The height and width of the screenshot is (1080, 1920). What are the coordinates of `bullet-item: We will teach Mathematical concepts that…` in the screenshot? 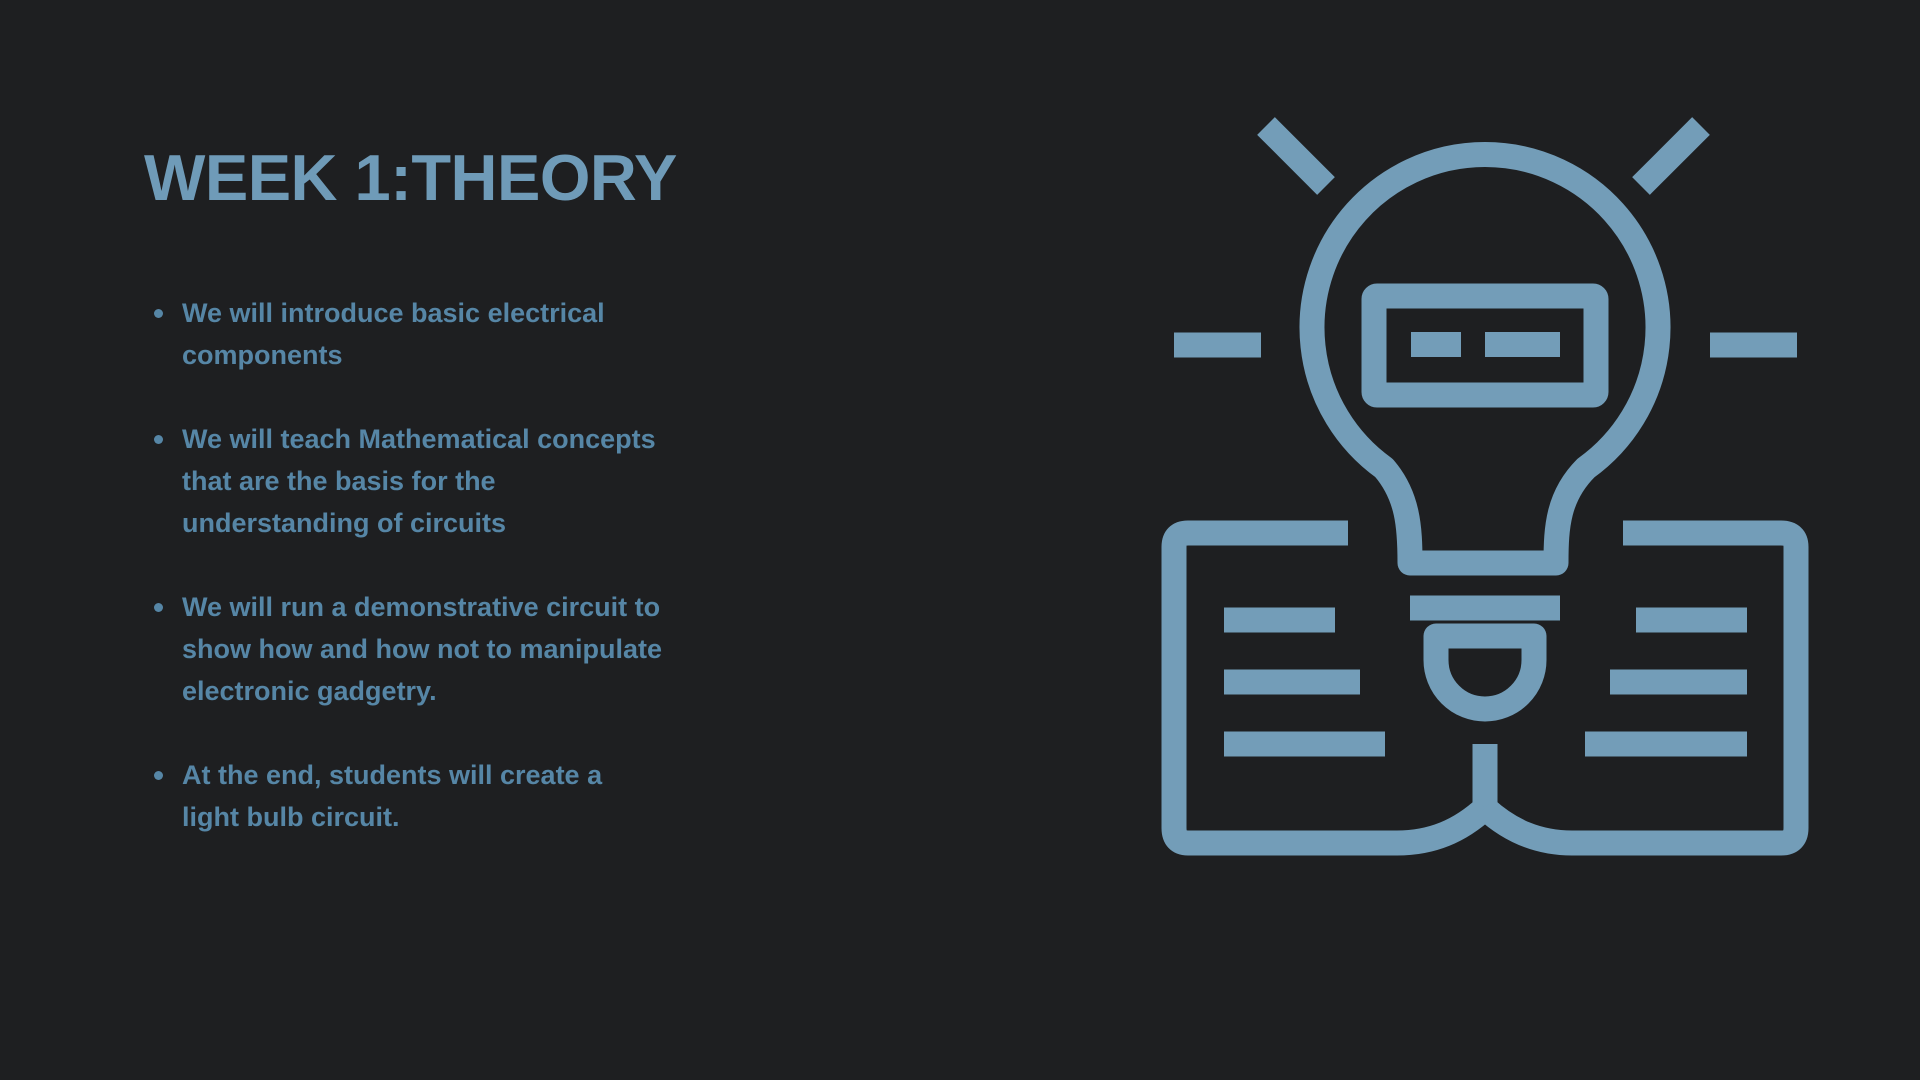 It's located at (404, 481).